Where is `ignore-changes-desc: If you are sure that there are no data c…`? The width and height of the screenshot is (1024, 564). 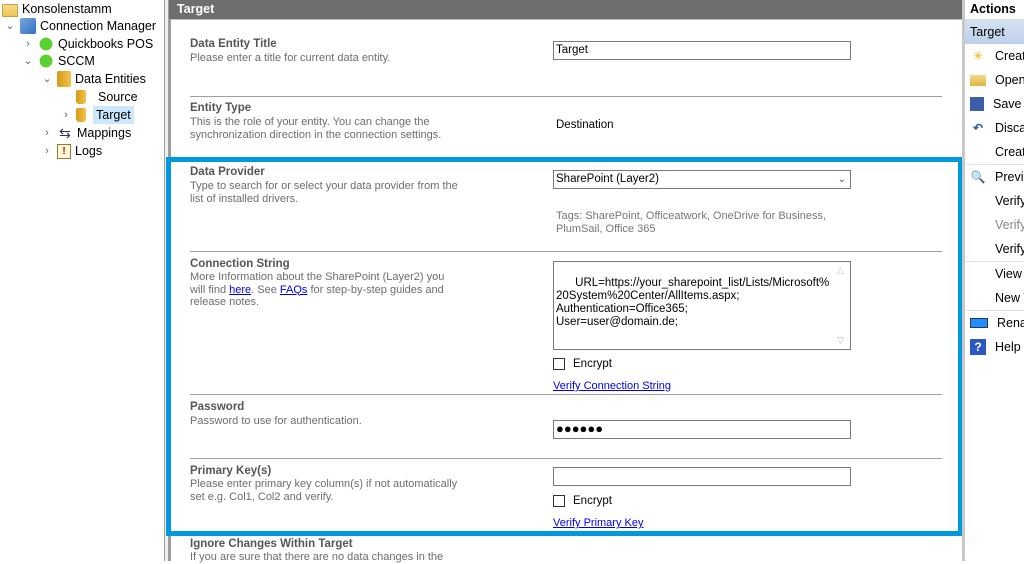 ignore-changes-desc: If you are sure that there are no data c… is located at coordinates (317, 557).